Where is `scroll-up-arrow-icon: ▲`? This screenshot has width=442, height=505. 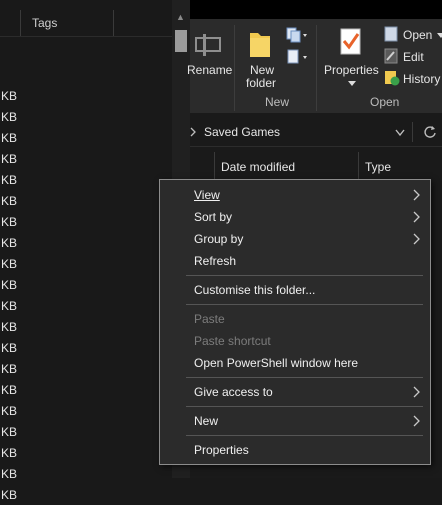 scroll-up-arrow-icon: ▲ is located at coordinates (180, 17).